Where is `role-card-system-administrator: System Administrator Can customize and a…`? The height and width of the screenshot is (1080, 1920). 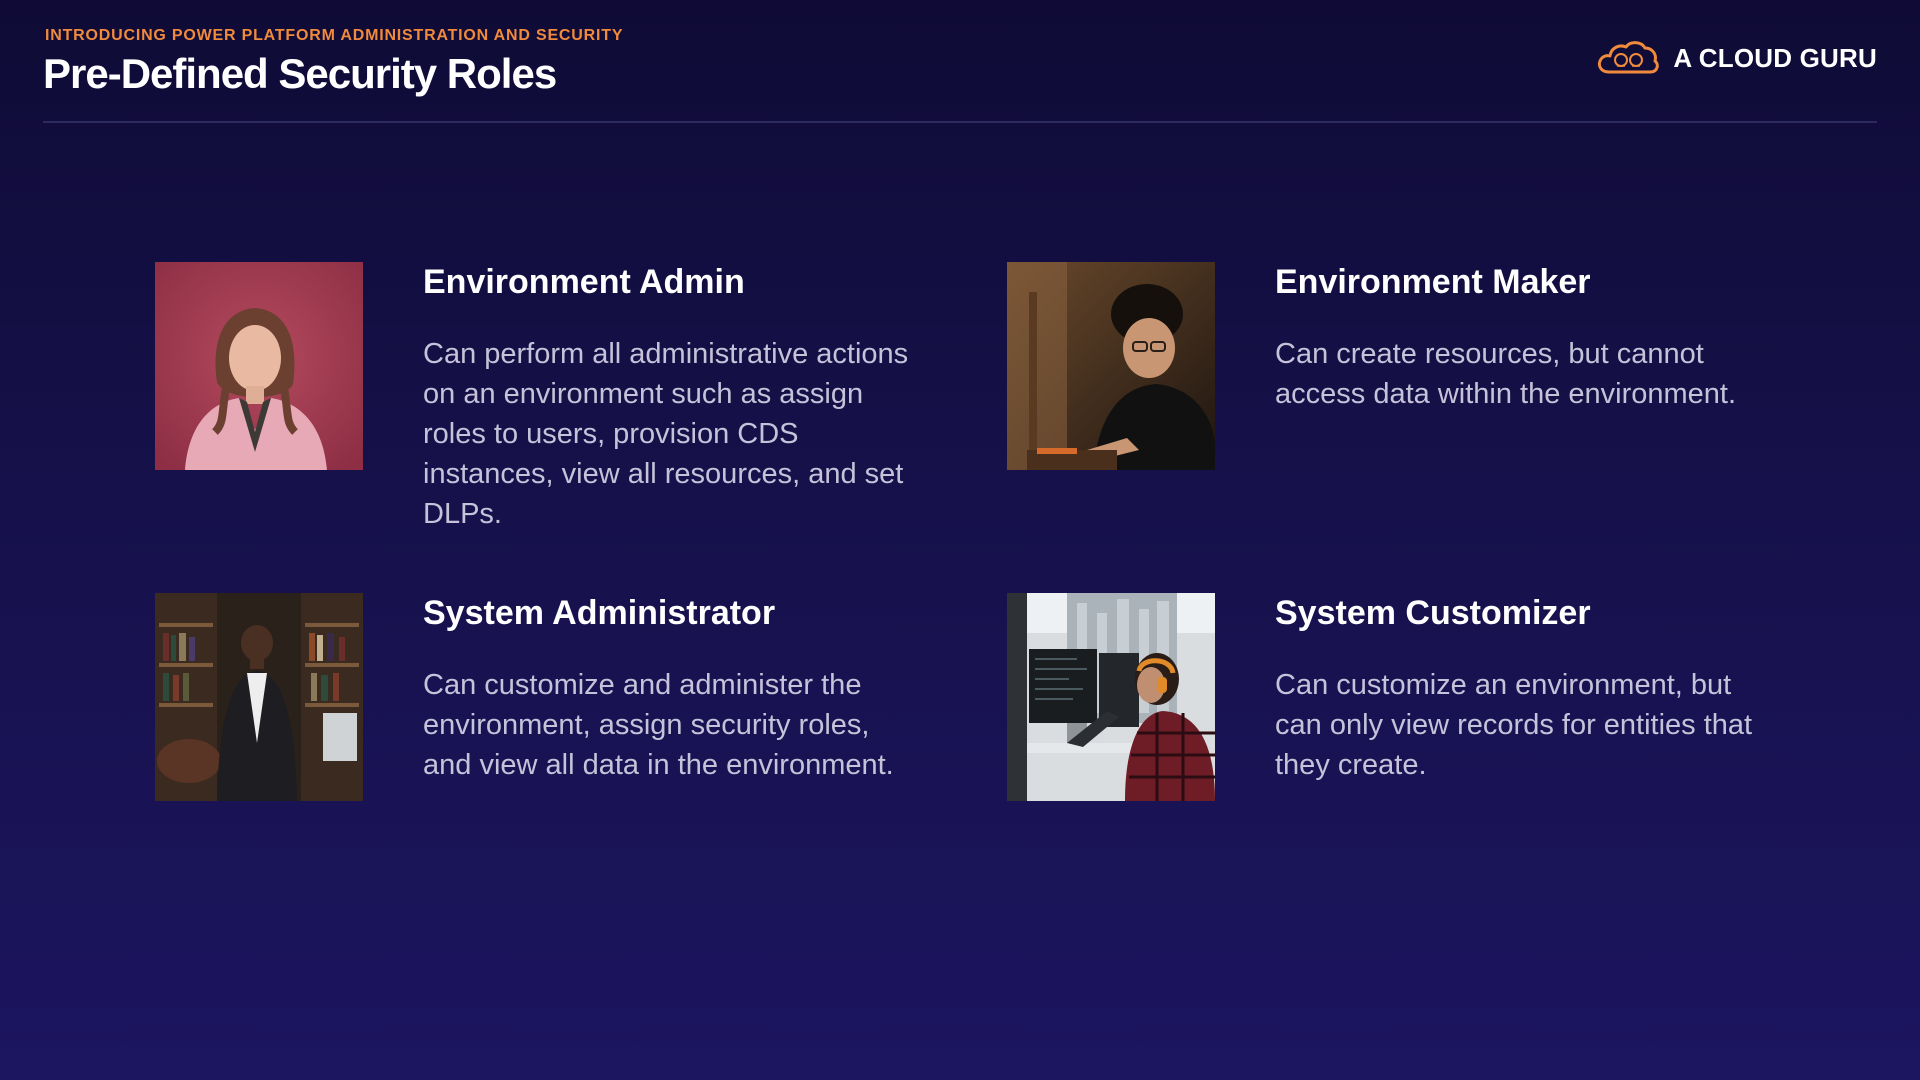
role-card-system-administrator: System Administrator Can customize and a… is located at coordinates (580, 743).